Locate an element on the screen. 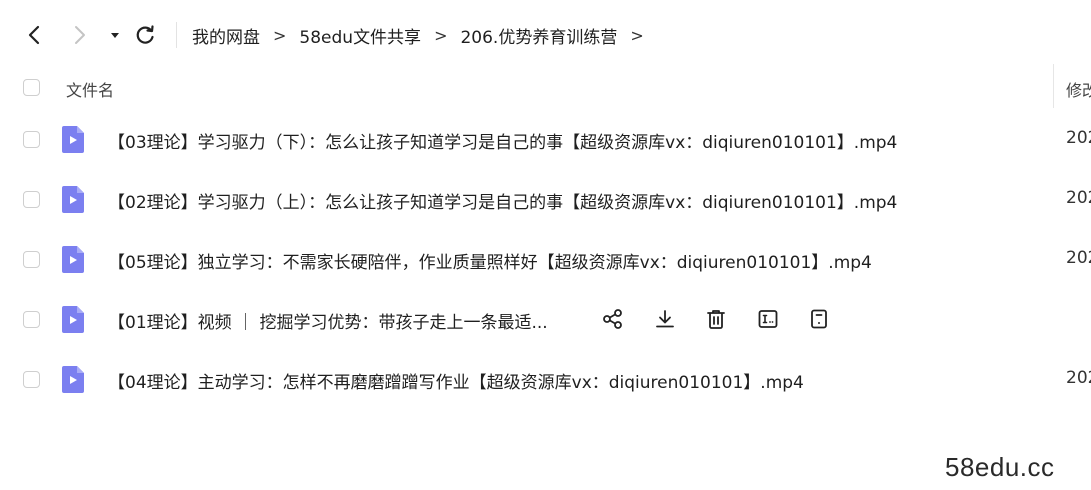 The width and height of the screenshot is (1091, 490). breadcrumb-item-root: 我的网盘 is located at coordinates (226, 35).